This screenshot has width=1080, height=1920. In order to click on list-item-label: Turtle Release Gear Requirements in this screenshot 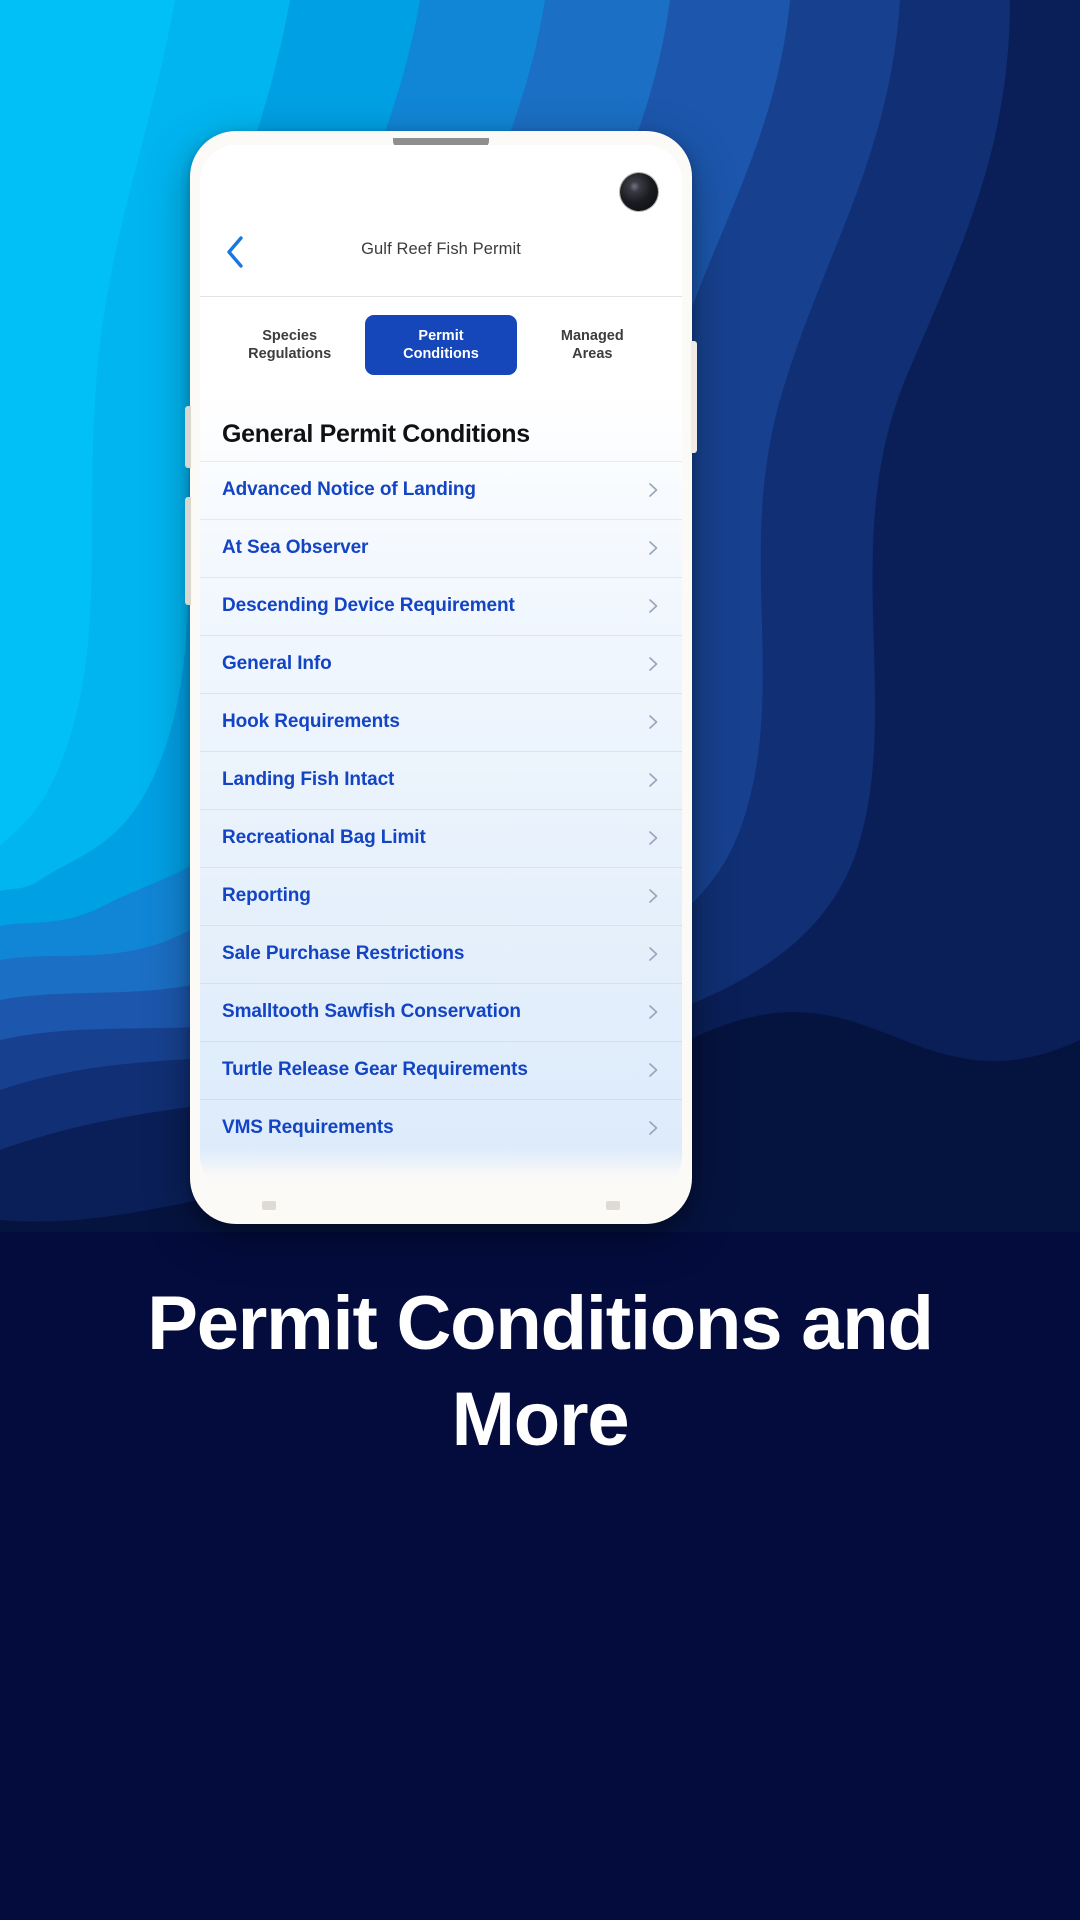, I will do `click(375, 1069)`.